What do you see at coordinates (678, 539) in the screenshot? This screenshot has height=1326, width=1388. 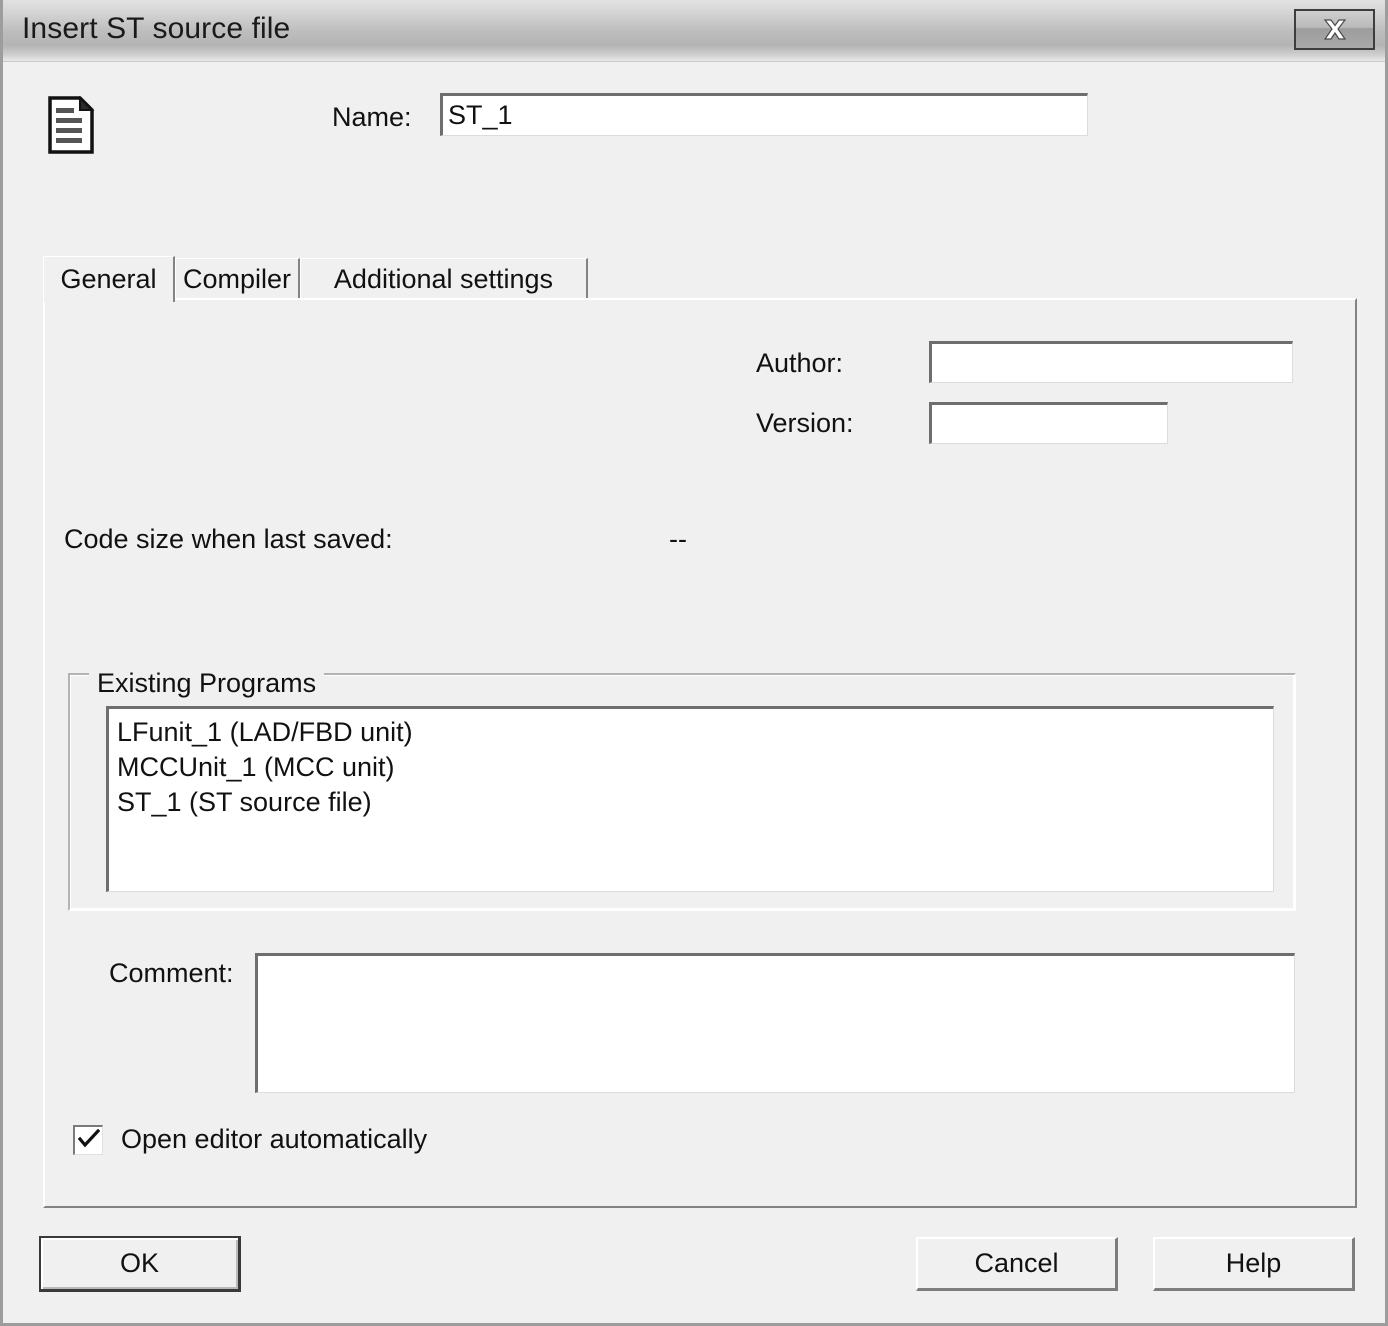 I see `code-size-value: --` at bounding box center [678, 539].